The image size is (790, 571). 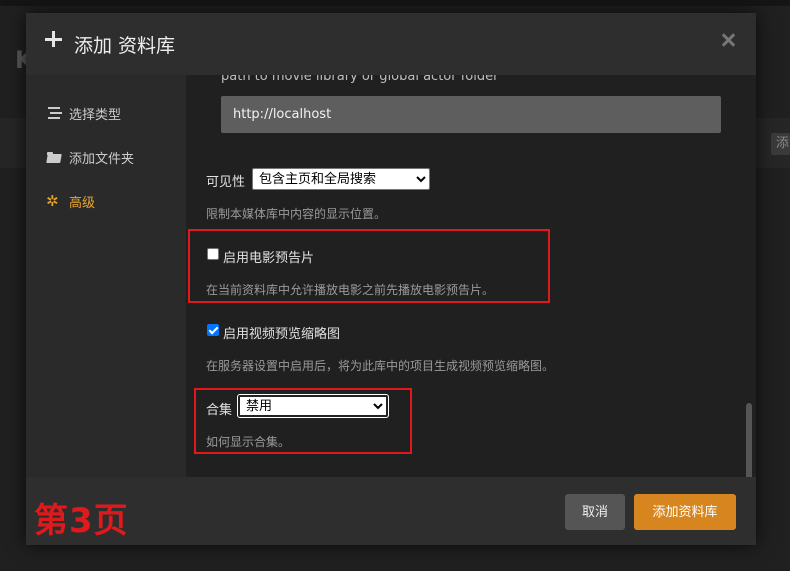 What do you see at coordinates (81, 521) in the screenshot?
I see `page-annotation: 第3页` at bounding box center [81, 521].